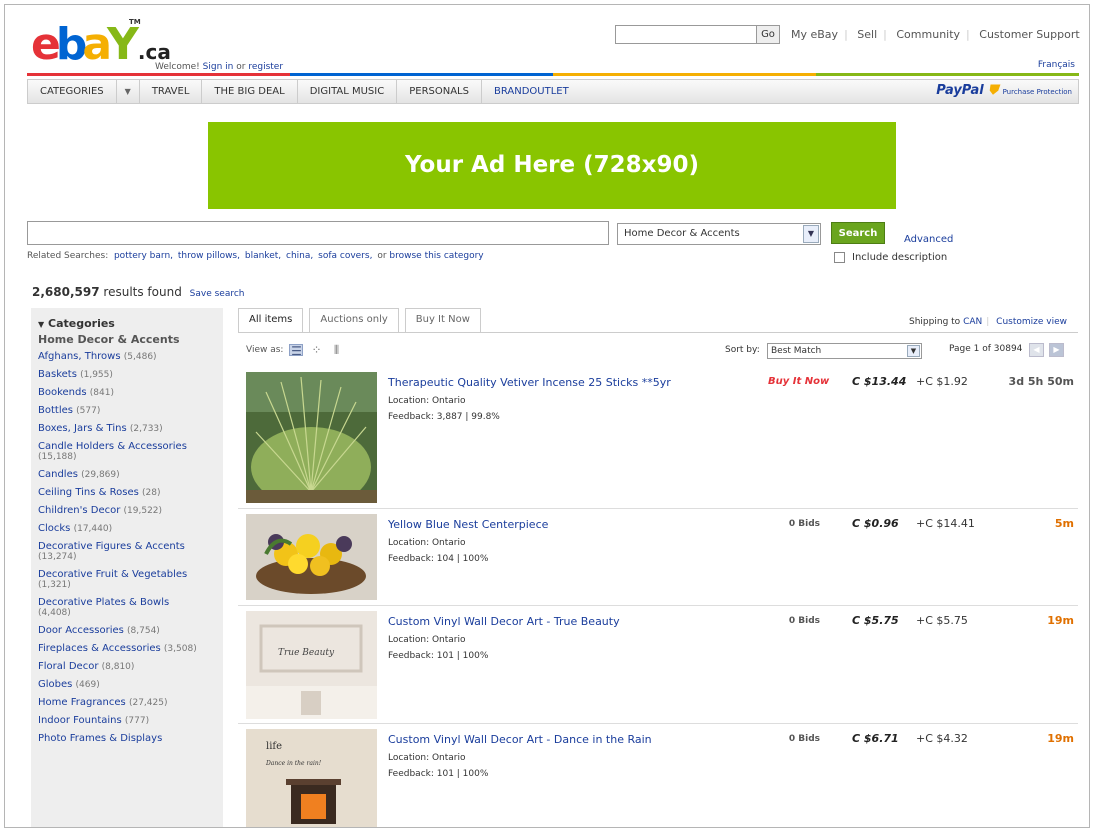  I want to click on sidebar-category-link: Boxes, Jars & Tins, so click(82, 428).